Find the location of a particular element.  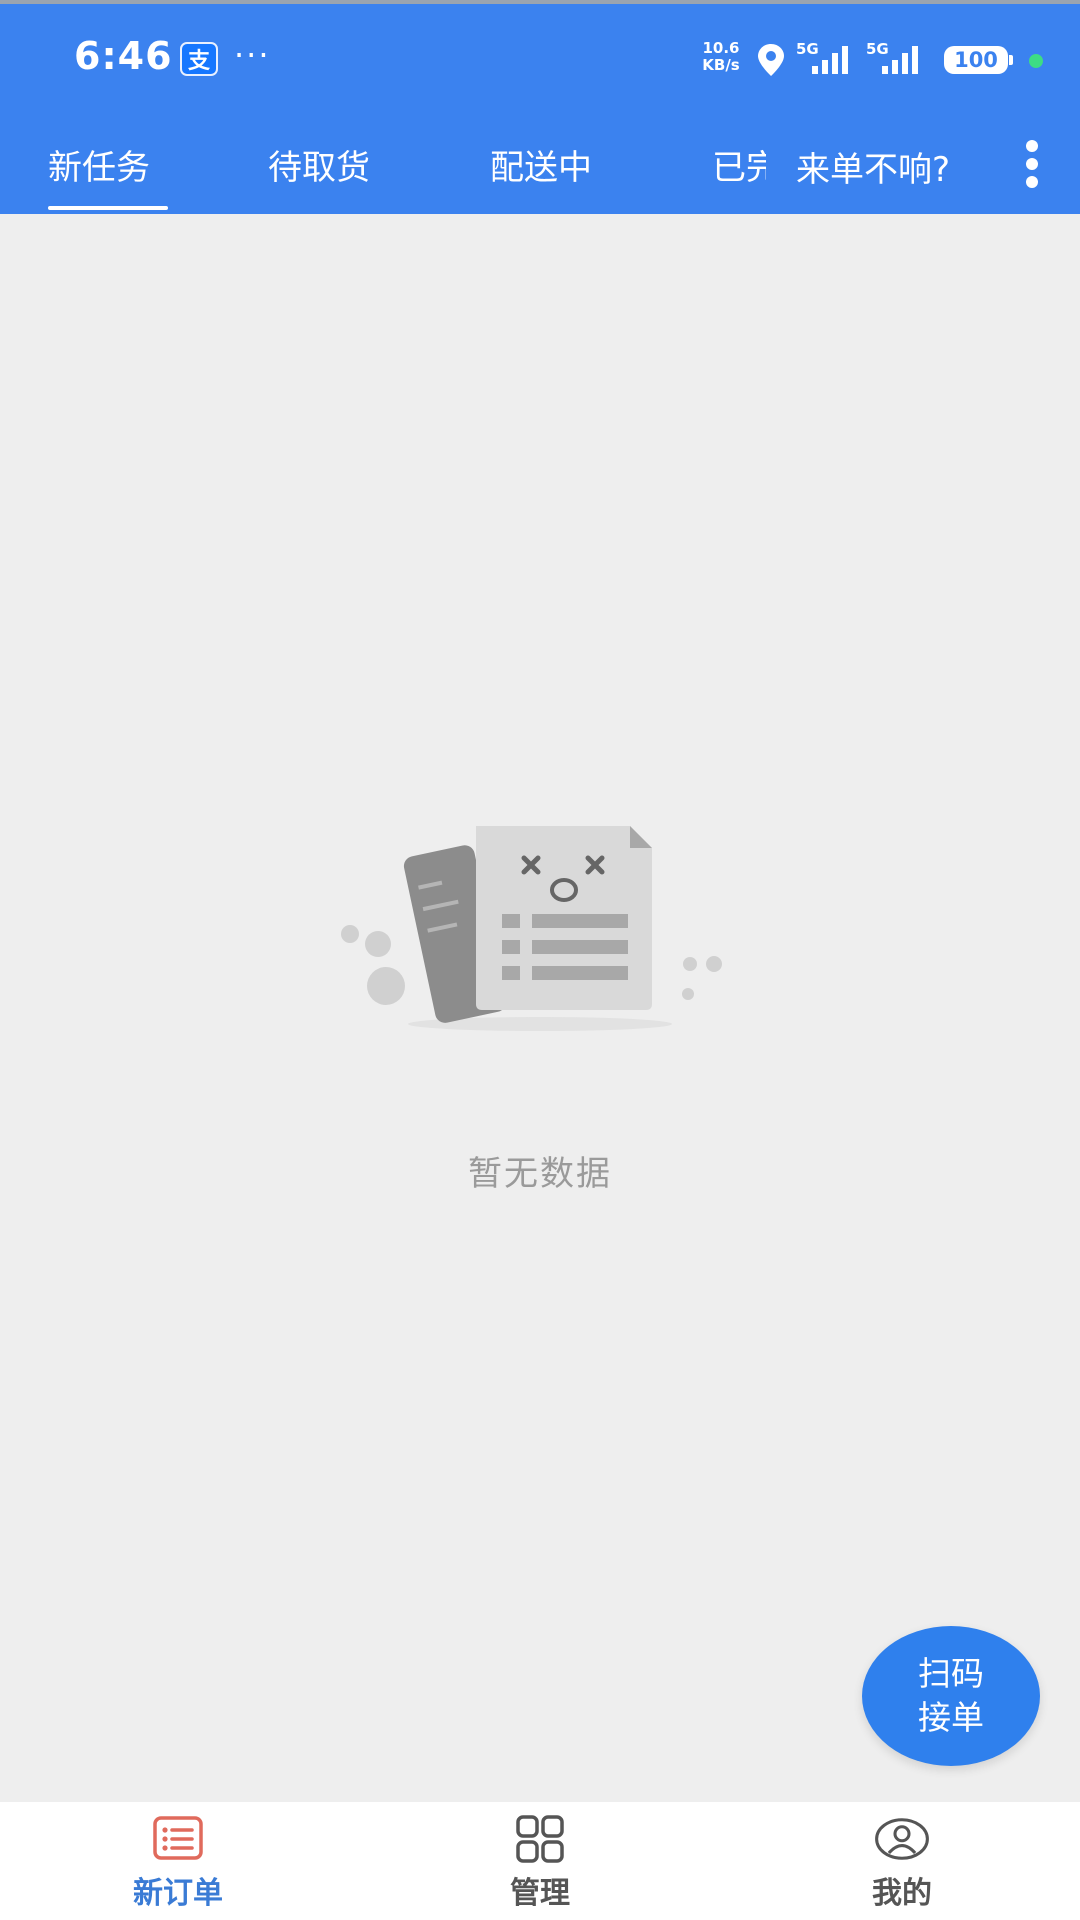

tab-completed: 已完成 is located at coordinates (739, 164).